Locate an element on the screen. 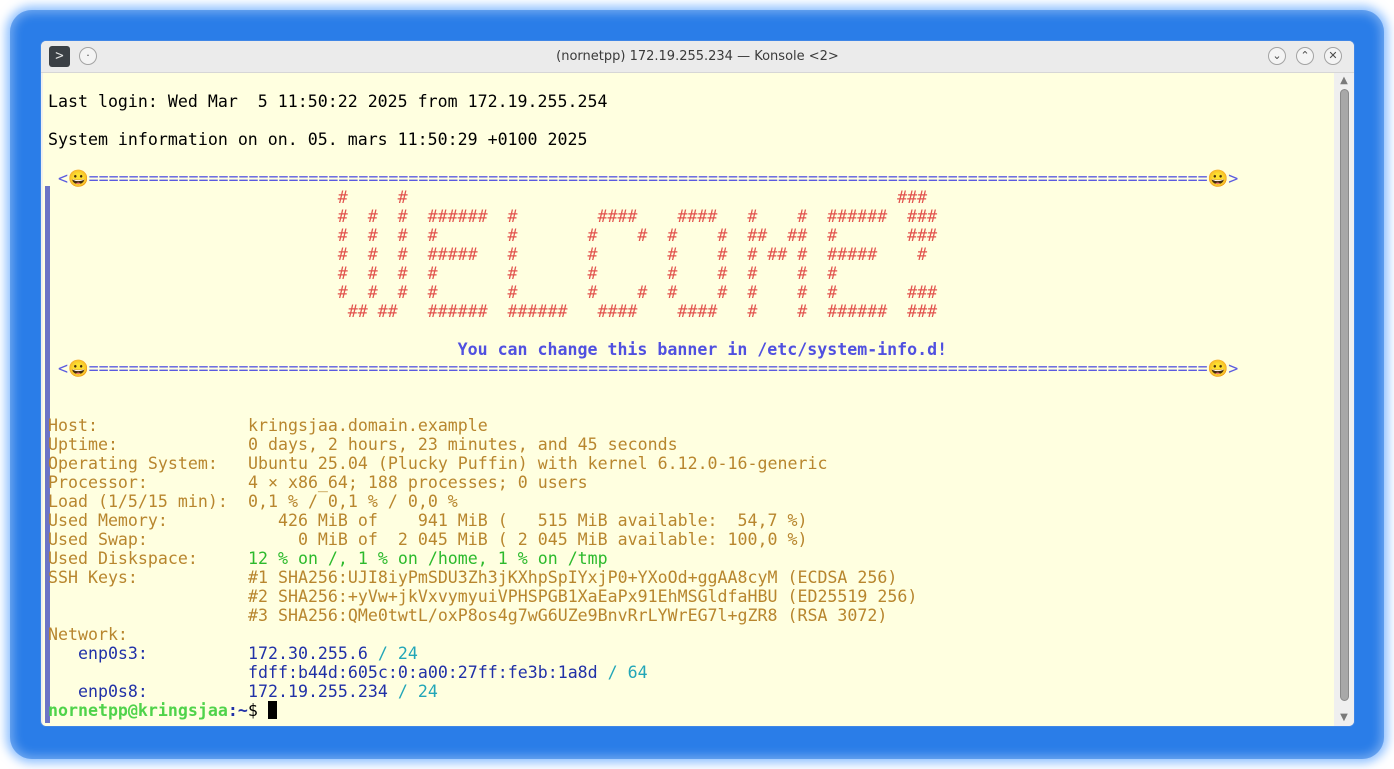 This screenshot has height=769, width=1394. scrollbar-thumb is located at coordinates (1344, 395).